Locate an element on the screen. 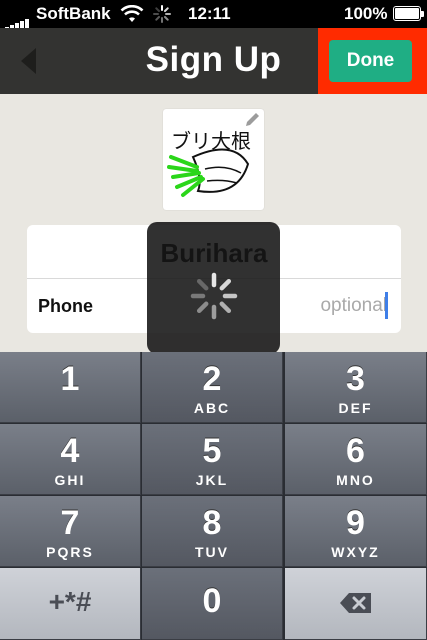 The height and width of the screenshot is (640, 427). text-cursor is located at coordinates (386, 305).